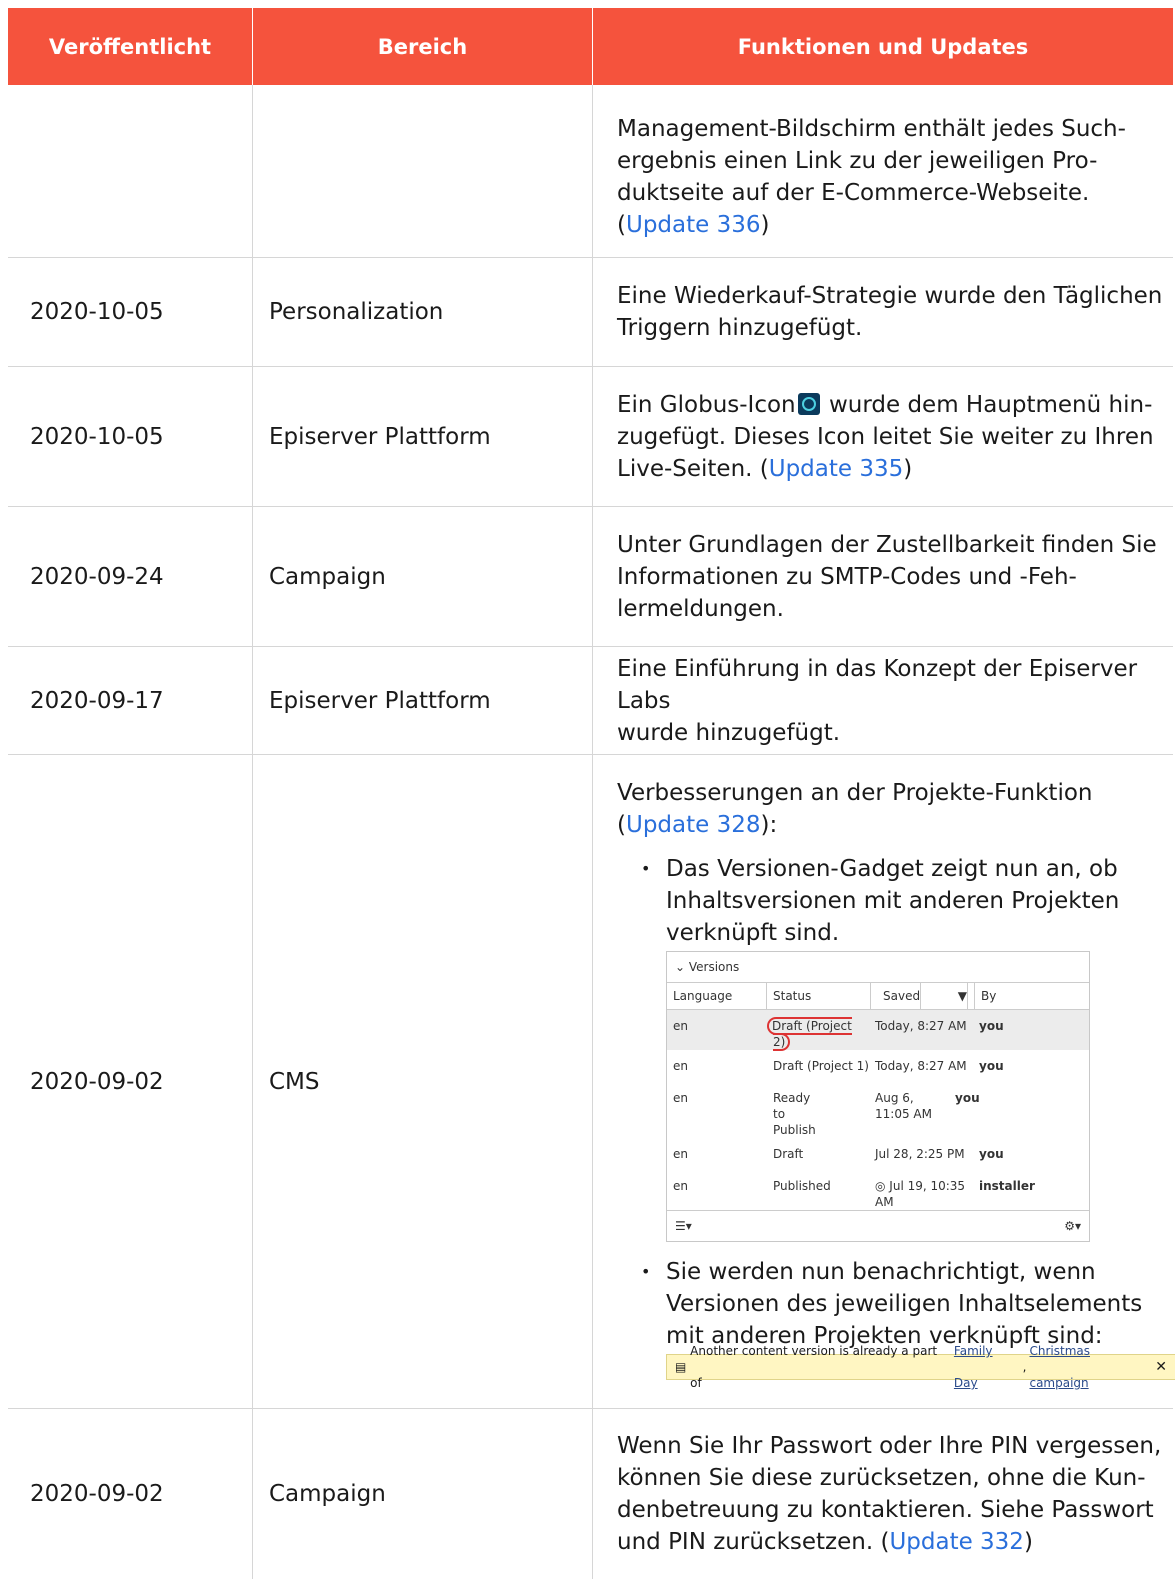 The width and height of the screenshot is (1175, 1579). Describe the element at coordinates (693, 825) in the screenshot. I see `update-link: Update 328` at that location.